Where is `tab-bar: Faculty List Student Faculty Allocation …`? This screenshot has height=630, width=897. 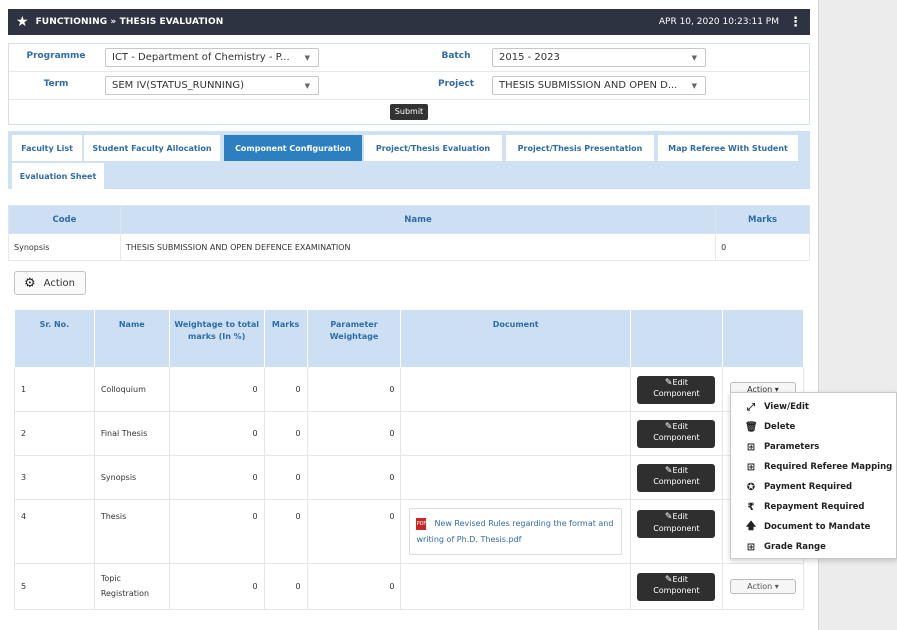
tab-bar: Faculty List Student Faculty Allocation … is located at coordinates (409, 160).